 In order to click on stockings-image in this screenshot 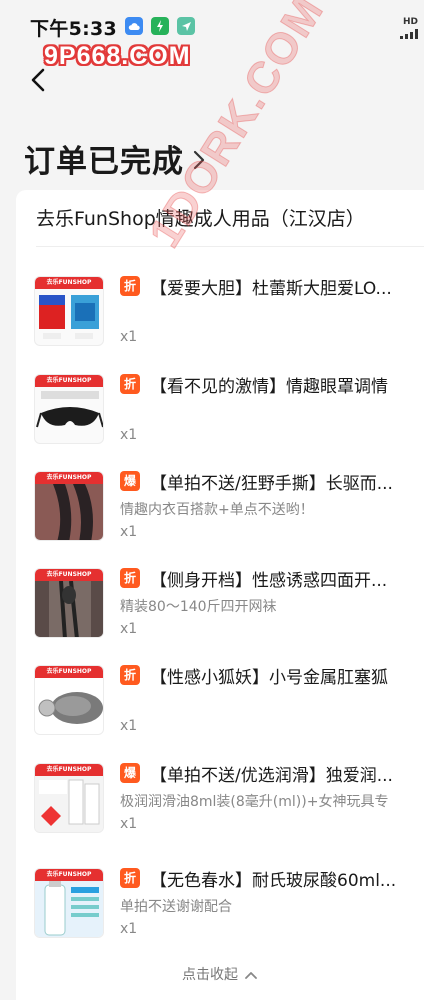, I will do `click(69, 512)`.